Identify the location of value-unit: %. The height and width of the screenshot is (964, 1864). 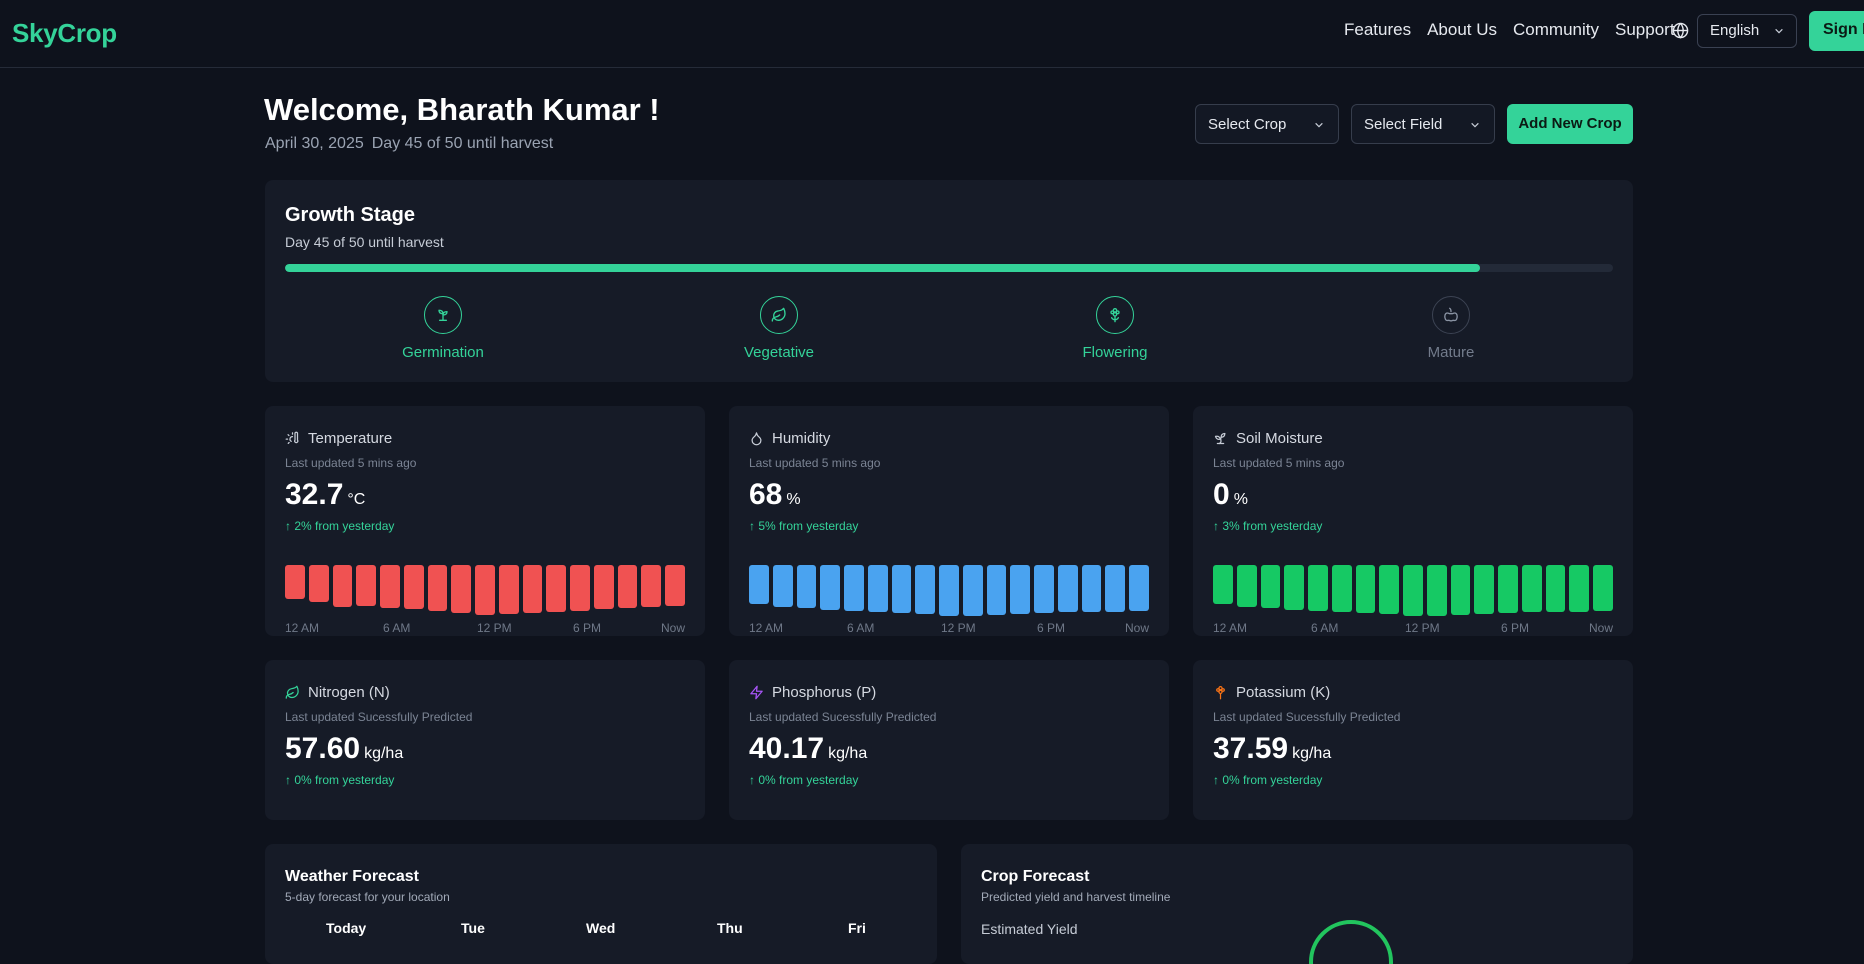
(793, 499).